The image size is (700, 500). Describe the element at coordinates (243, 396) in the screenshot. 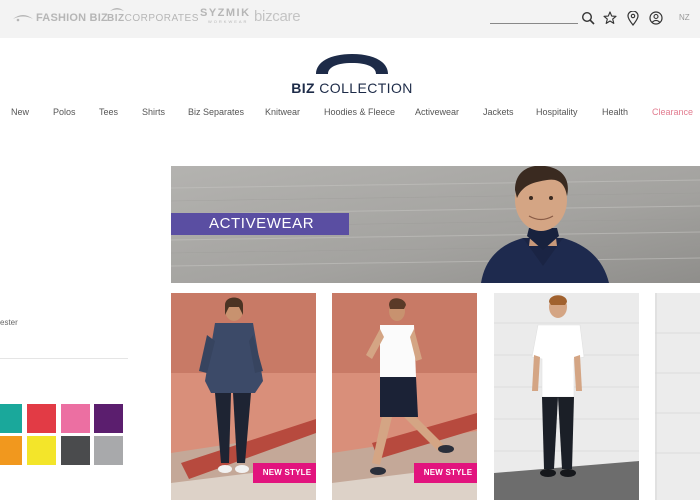

I see `product-card-hoodie: NEW STYLE` at that location.